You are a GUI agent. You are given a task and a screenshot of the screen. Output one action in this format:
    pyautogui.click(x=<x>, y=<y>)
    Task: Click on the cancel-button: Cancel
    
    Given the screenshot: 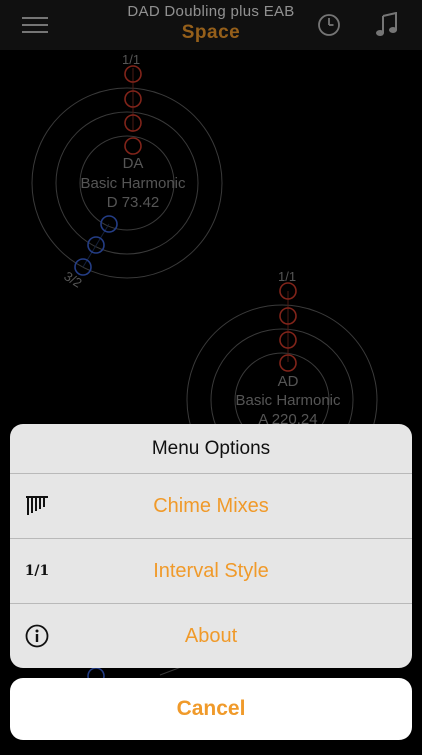 What is the action you would take?
    pyautogui.click(x=211, y=709)
    